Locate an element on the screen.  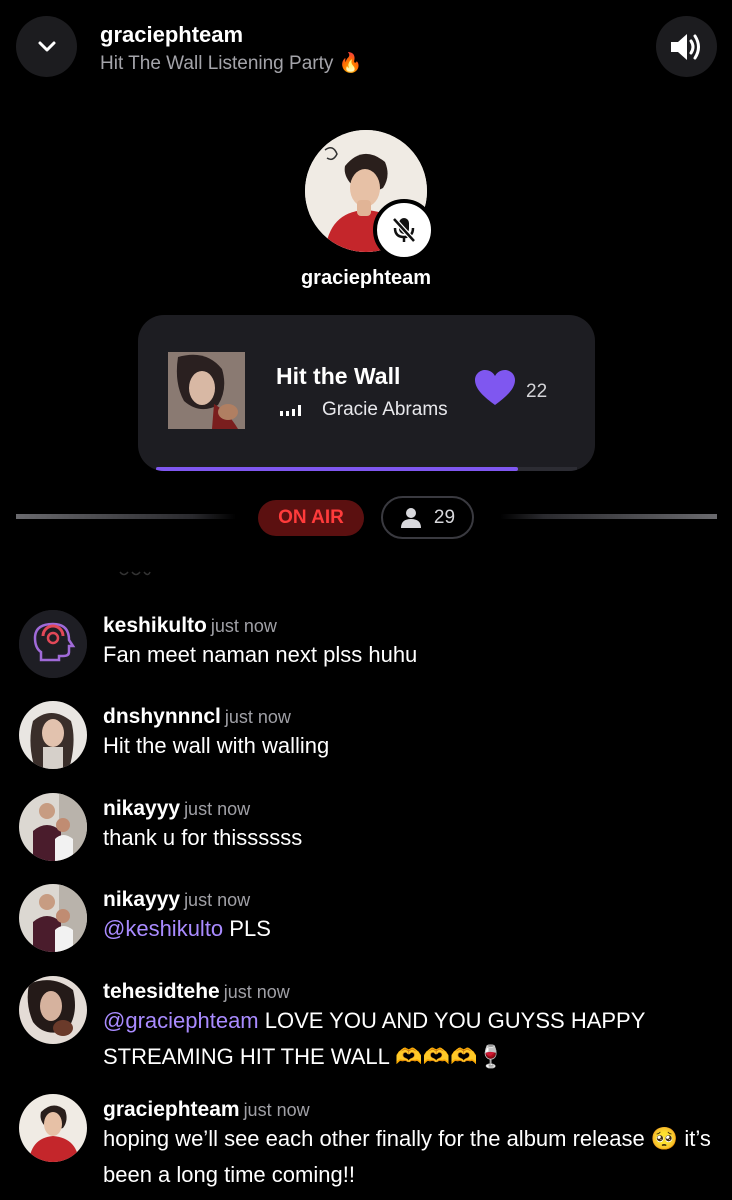
host-mic-muted-badge is located at coordinates (404, 230).